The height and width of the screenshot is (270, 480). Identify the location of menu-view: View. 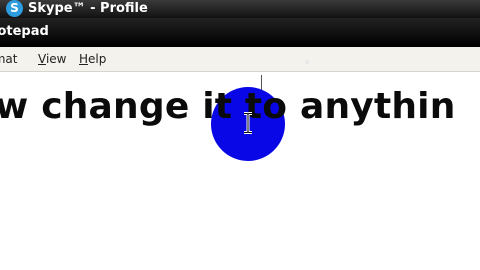
(52, 59).